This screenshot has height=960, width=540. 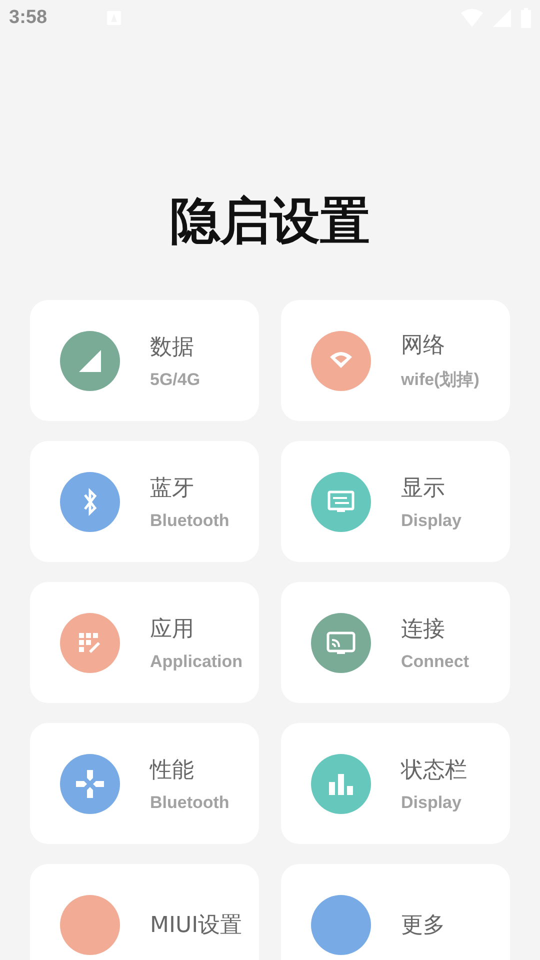 What do you see at coordinates (28, 18) in the screenshot?
I see `status-time: 3:58` at bounding box center [28, 18].